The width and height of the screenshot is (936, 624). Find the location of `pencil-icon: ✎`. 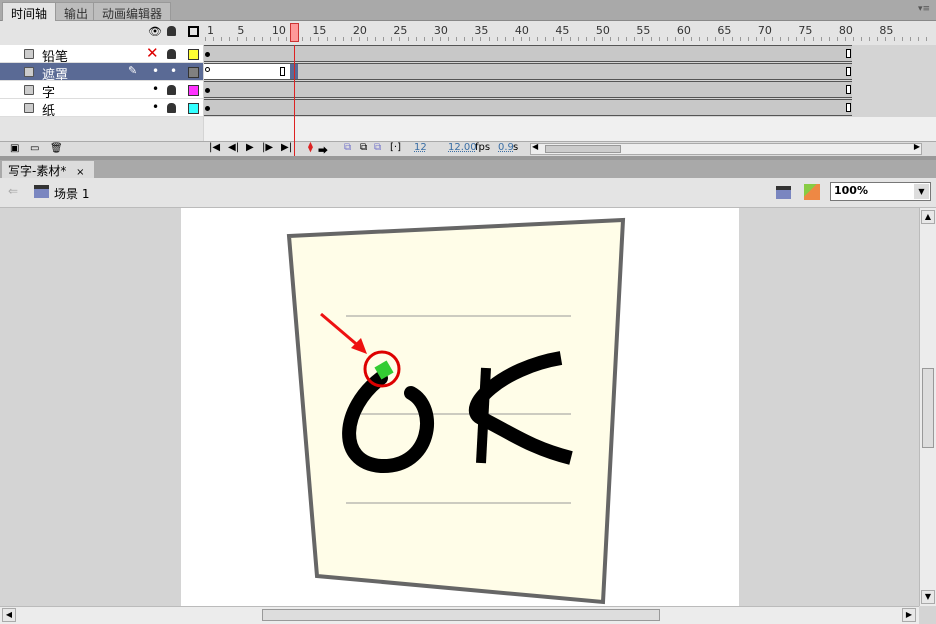

pencil-icon: ✎ is located at coordinates (133, 70).